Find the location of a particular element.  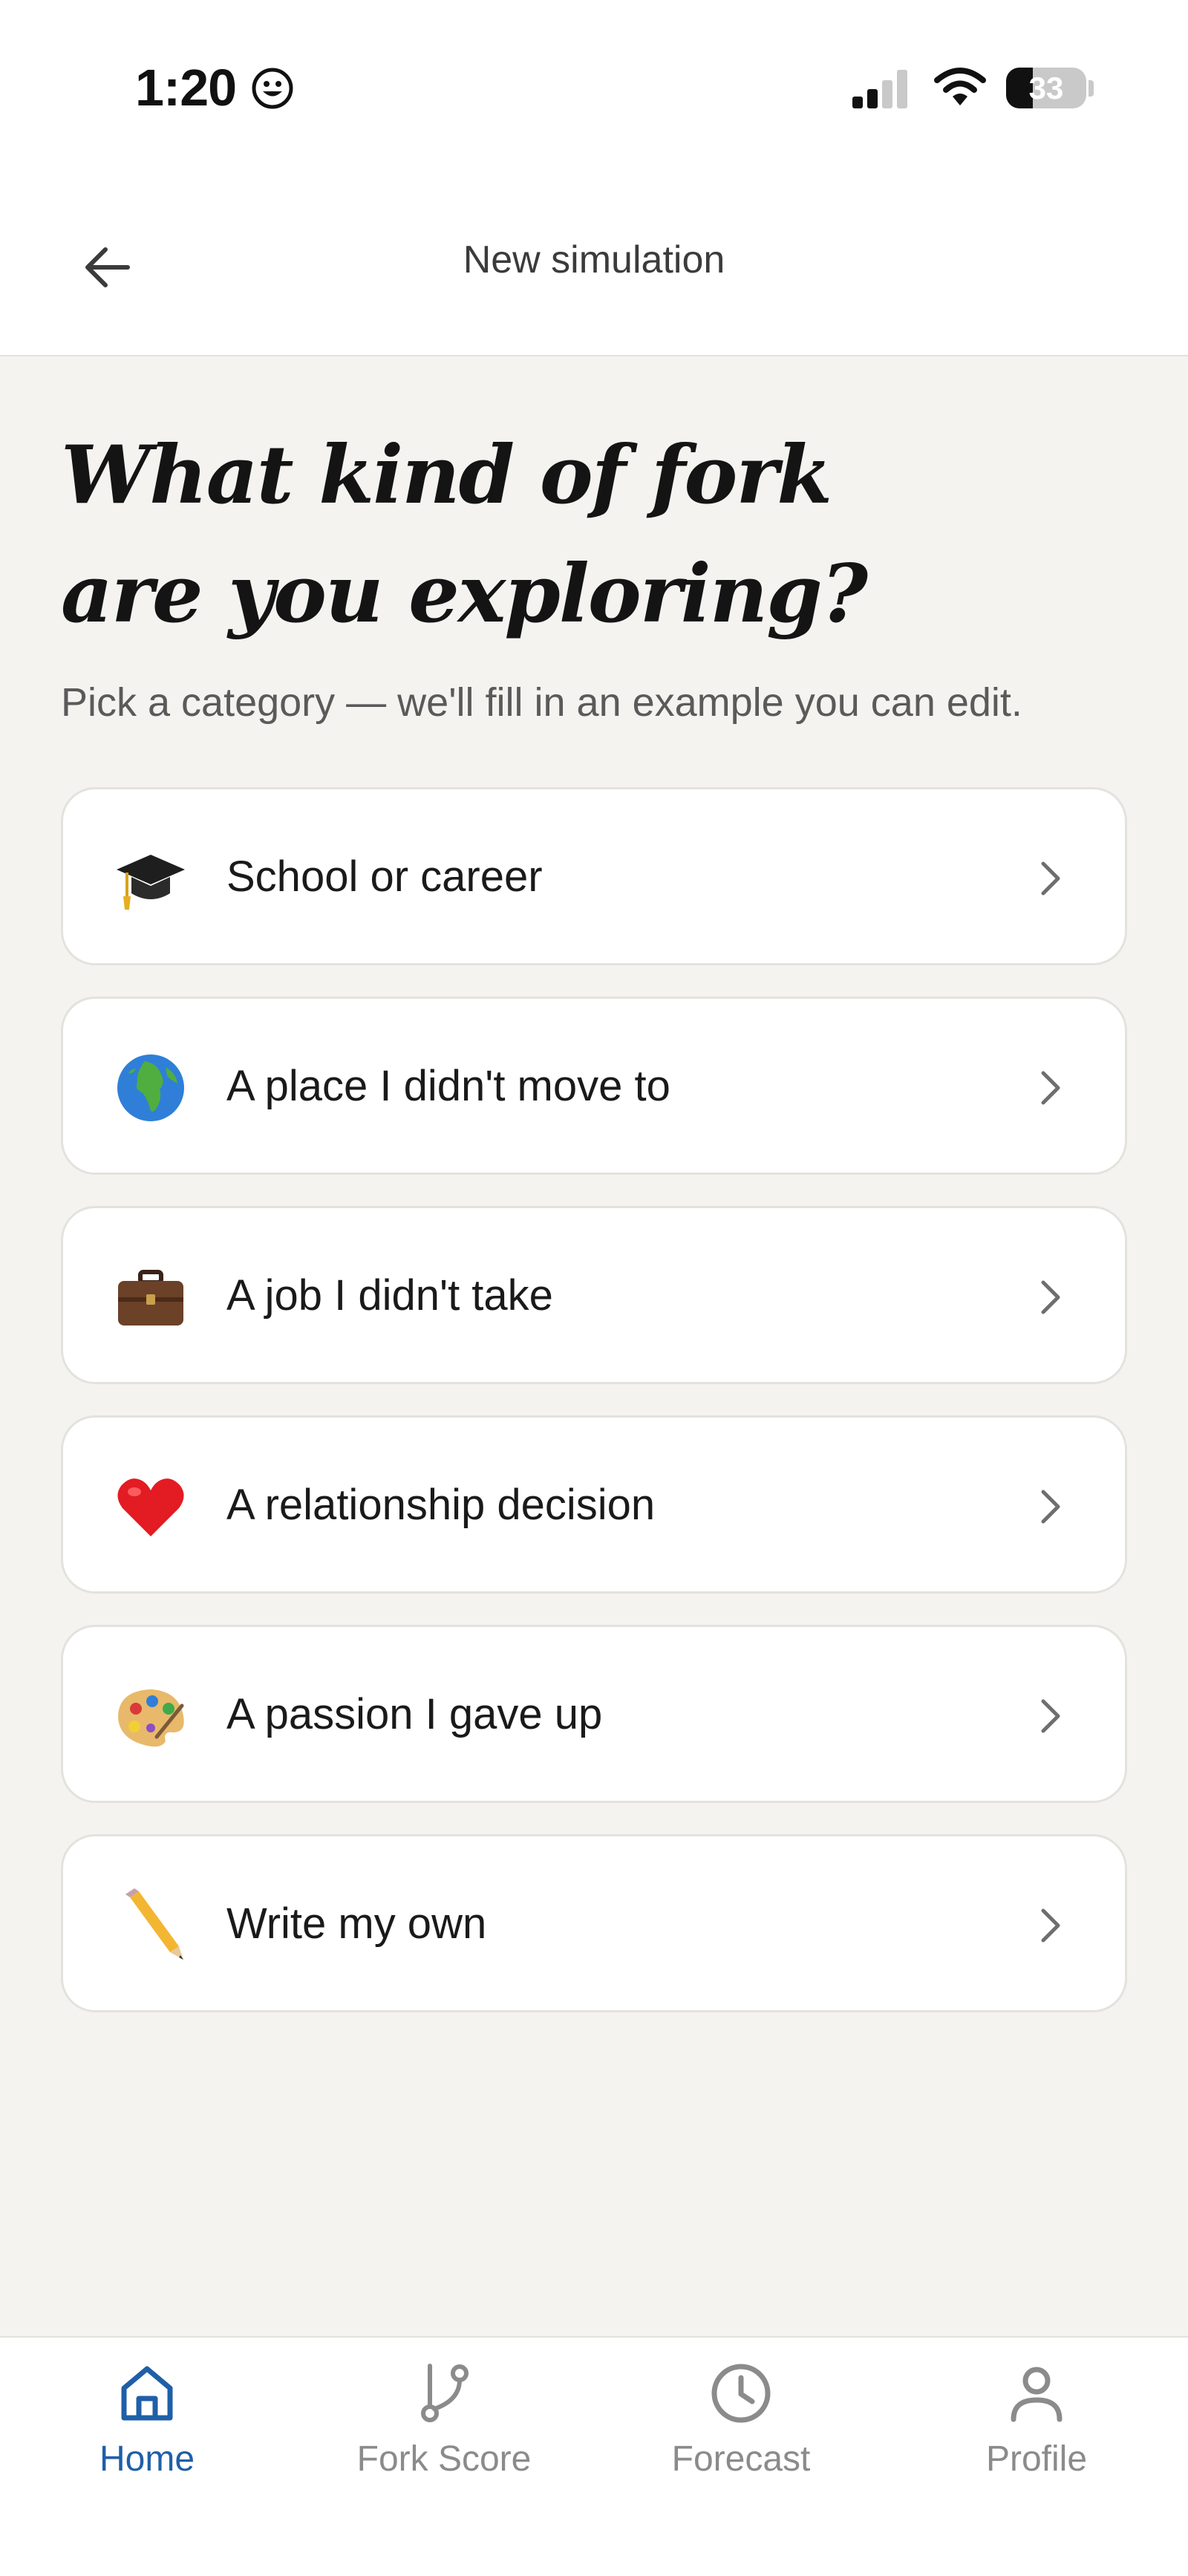

option-label: School or career is located at coordinates (385, 876).